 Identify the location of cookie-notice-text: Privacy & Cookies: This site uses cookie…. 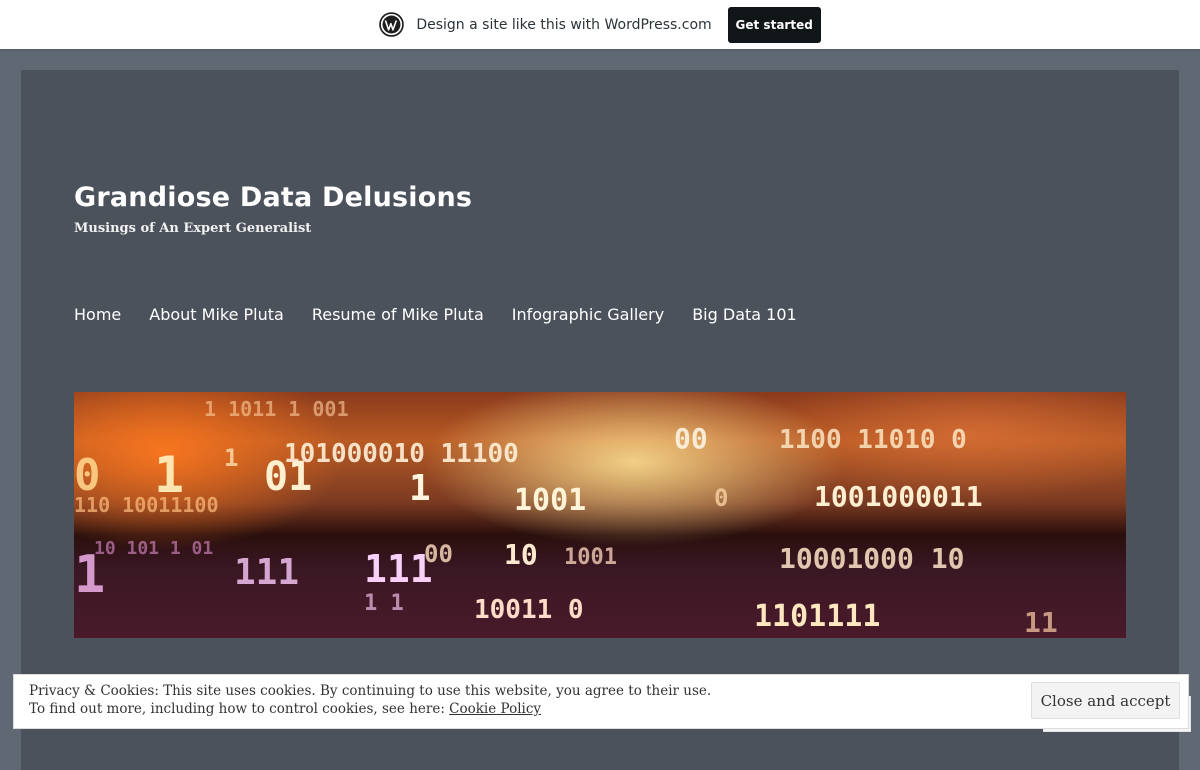
(370, 700).